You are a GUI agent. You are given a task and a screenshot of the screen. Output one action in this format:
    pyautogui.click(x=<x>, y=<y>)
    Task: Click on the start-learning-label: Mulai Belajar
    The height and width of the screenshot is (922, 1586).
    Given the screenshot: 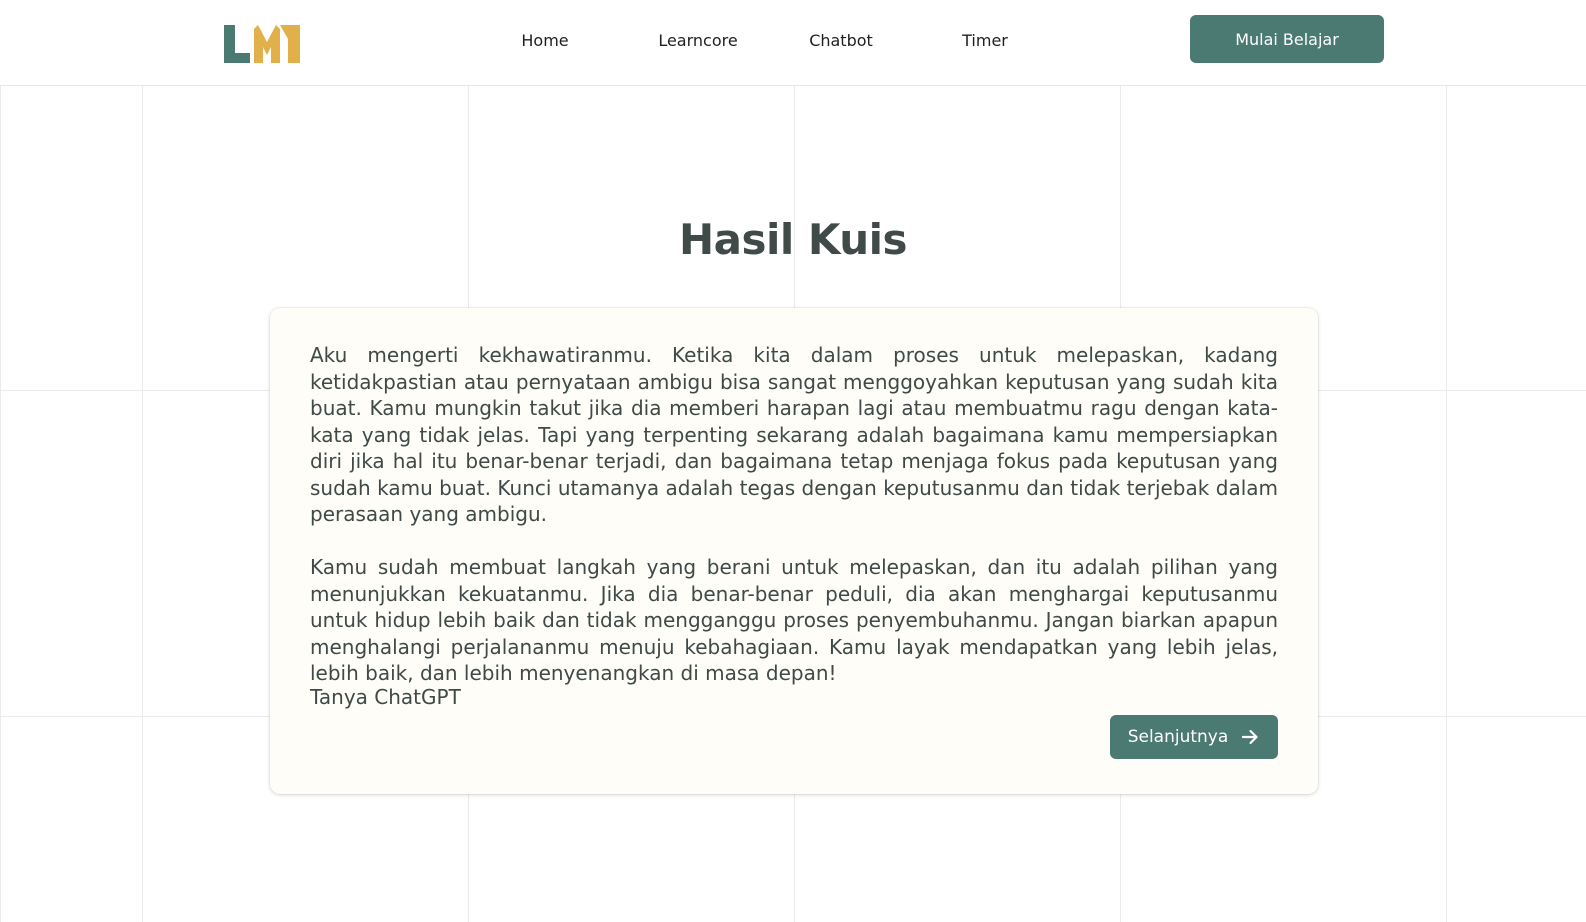 What is the action you would take?
    pyautogui.click(x=1287, y=39)
    